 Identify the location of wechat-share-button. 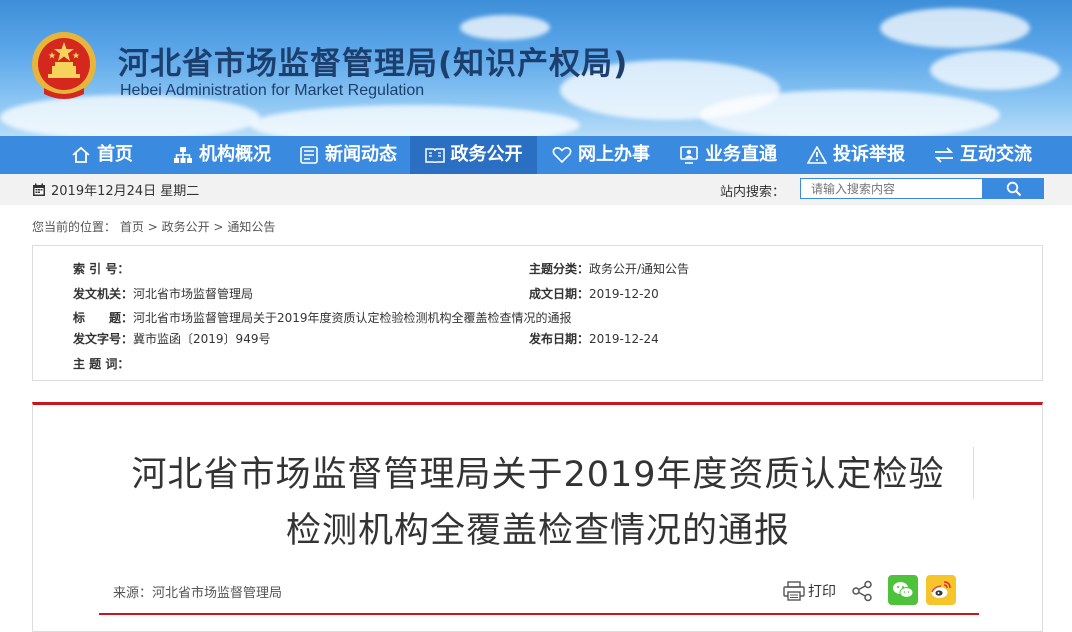
(903, 590).